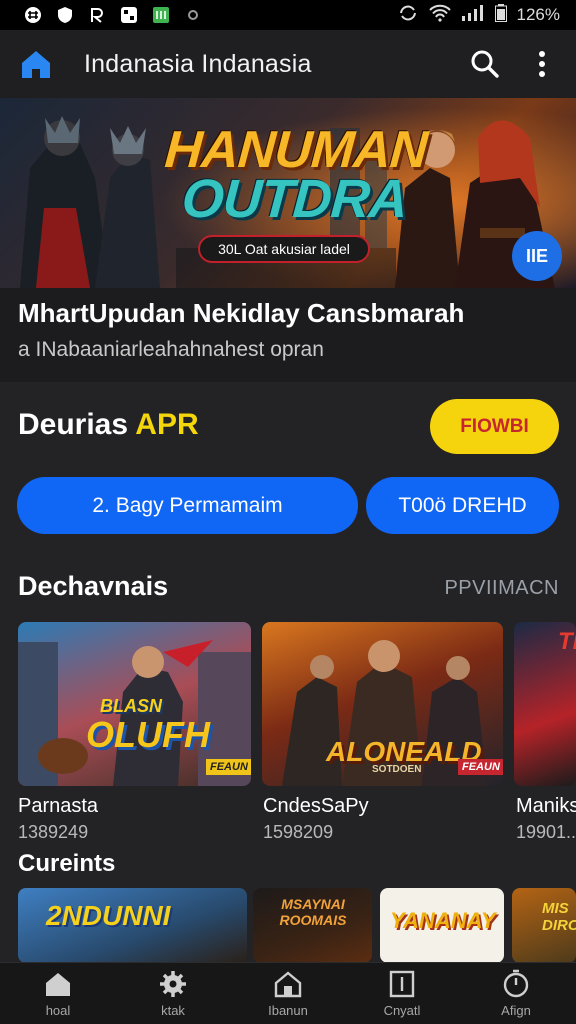 This screenshot has width=576, height=1024. I want to click on hero-title-line2: OUTDRA, so click(294, 199).